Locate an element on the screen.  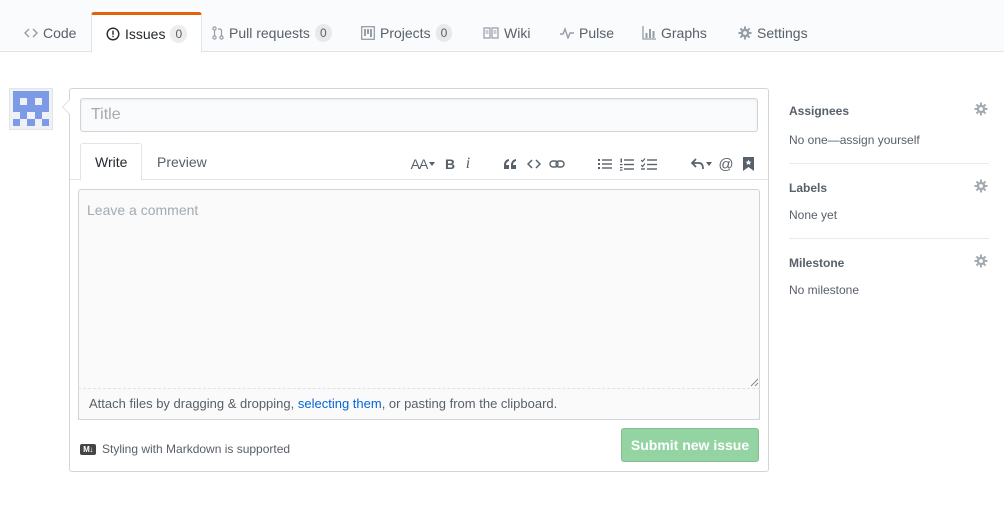
tab-preview: Preview is located at coordinates (182, 162).